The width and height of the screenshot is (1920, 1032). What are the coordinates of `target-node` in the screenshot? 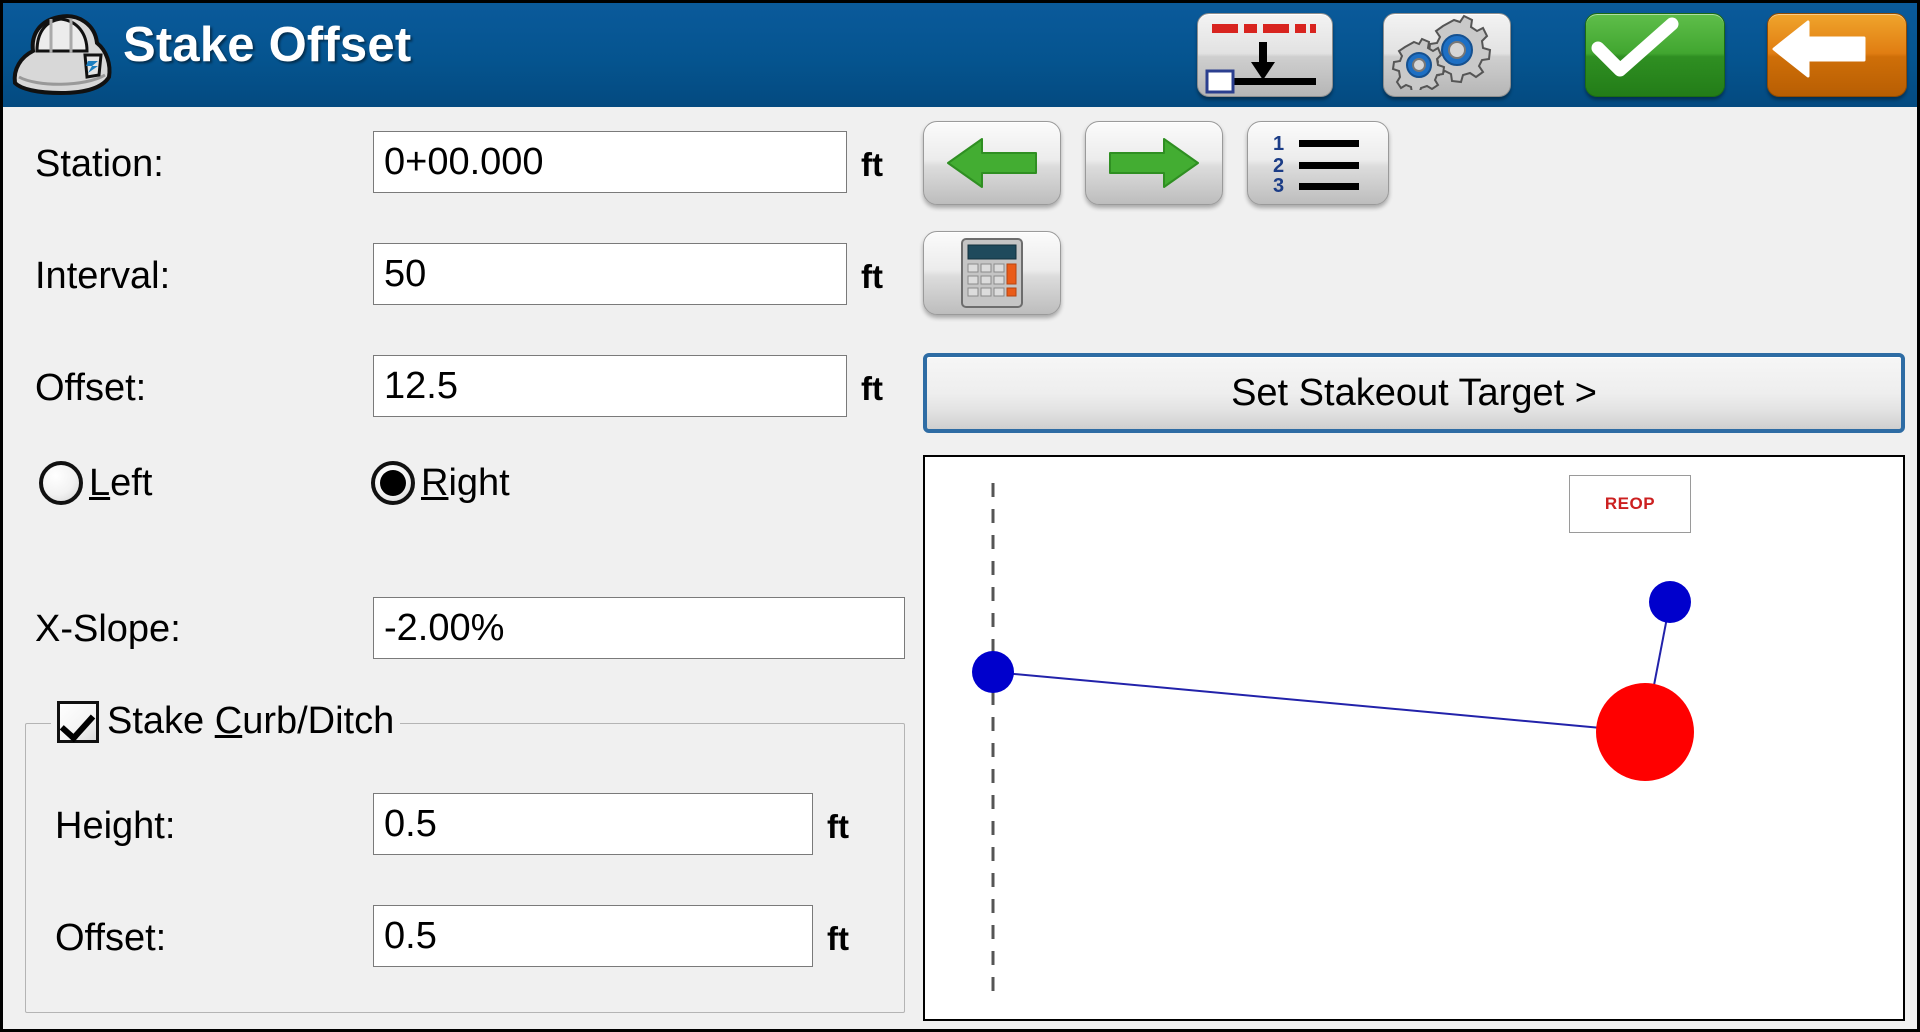 It's located at (1645, 732).